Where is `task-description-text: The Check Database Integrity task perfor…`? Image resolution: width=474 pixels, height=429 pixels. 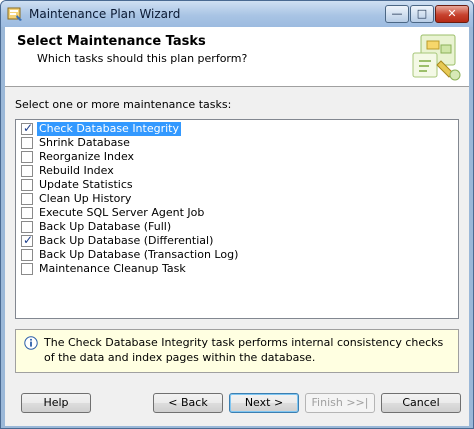
task-description-text: The Check Database Integrity task perfor… is located at coordinates (244, 350).